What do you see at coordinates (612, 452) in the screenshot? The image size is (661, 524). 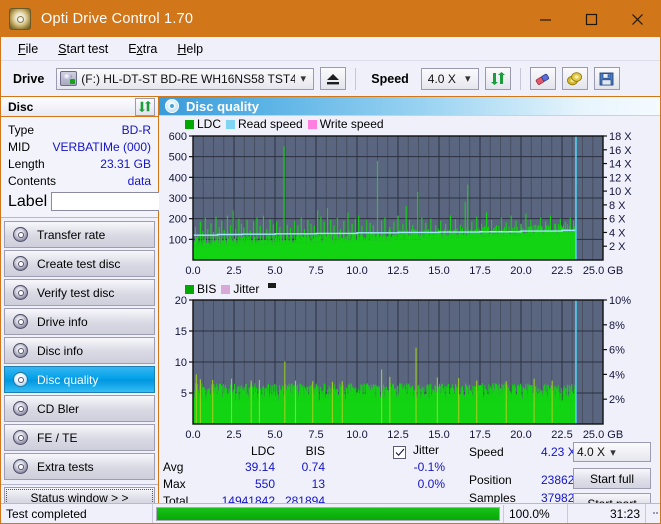 I see `test-speed-select: 4.0 X ▾` at bounding box center [612, 452].